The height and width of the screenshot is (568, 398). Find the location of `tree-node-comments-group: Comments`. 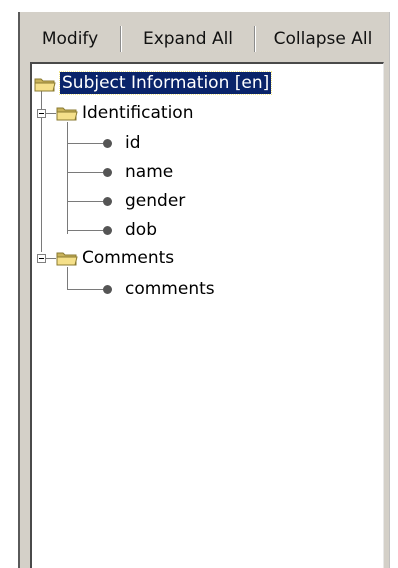

tree-node-comments-group: Comments is located at coordinates (128, 258).